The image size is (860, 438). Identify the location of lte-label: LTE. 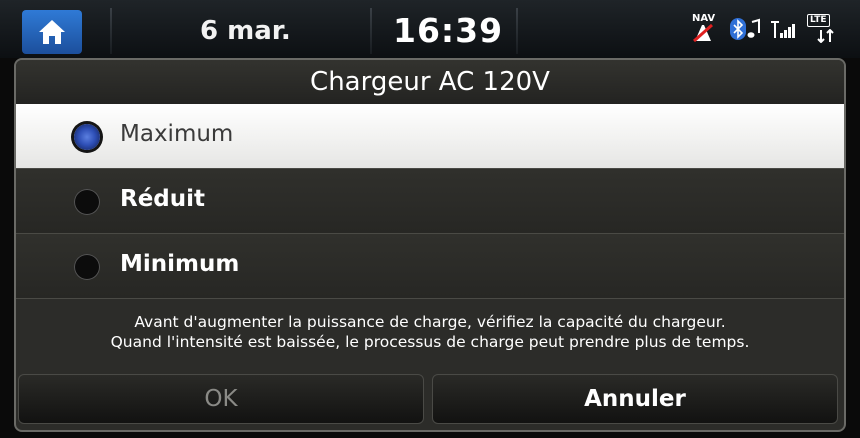
(818, 20).